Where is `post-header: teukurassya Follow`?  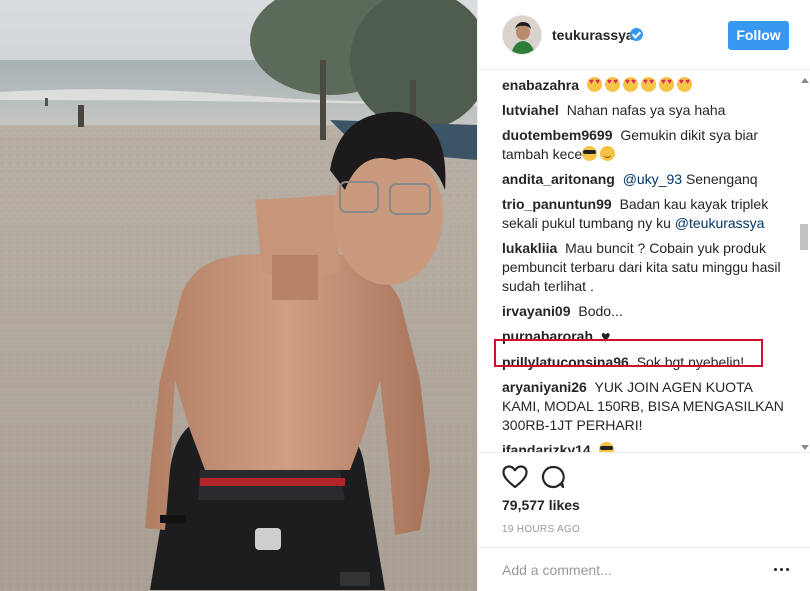
post-header: teukurassya Follow is located at coordinates (644, 35).